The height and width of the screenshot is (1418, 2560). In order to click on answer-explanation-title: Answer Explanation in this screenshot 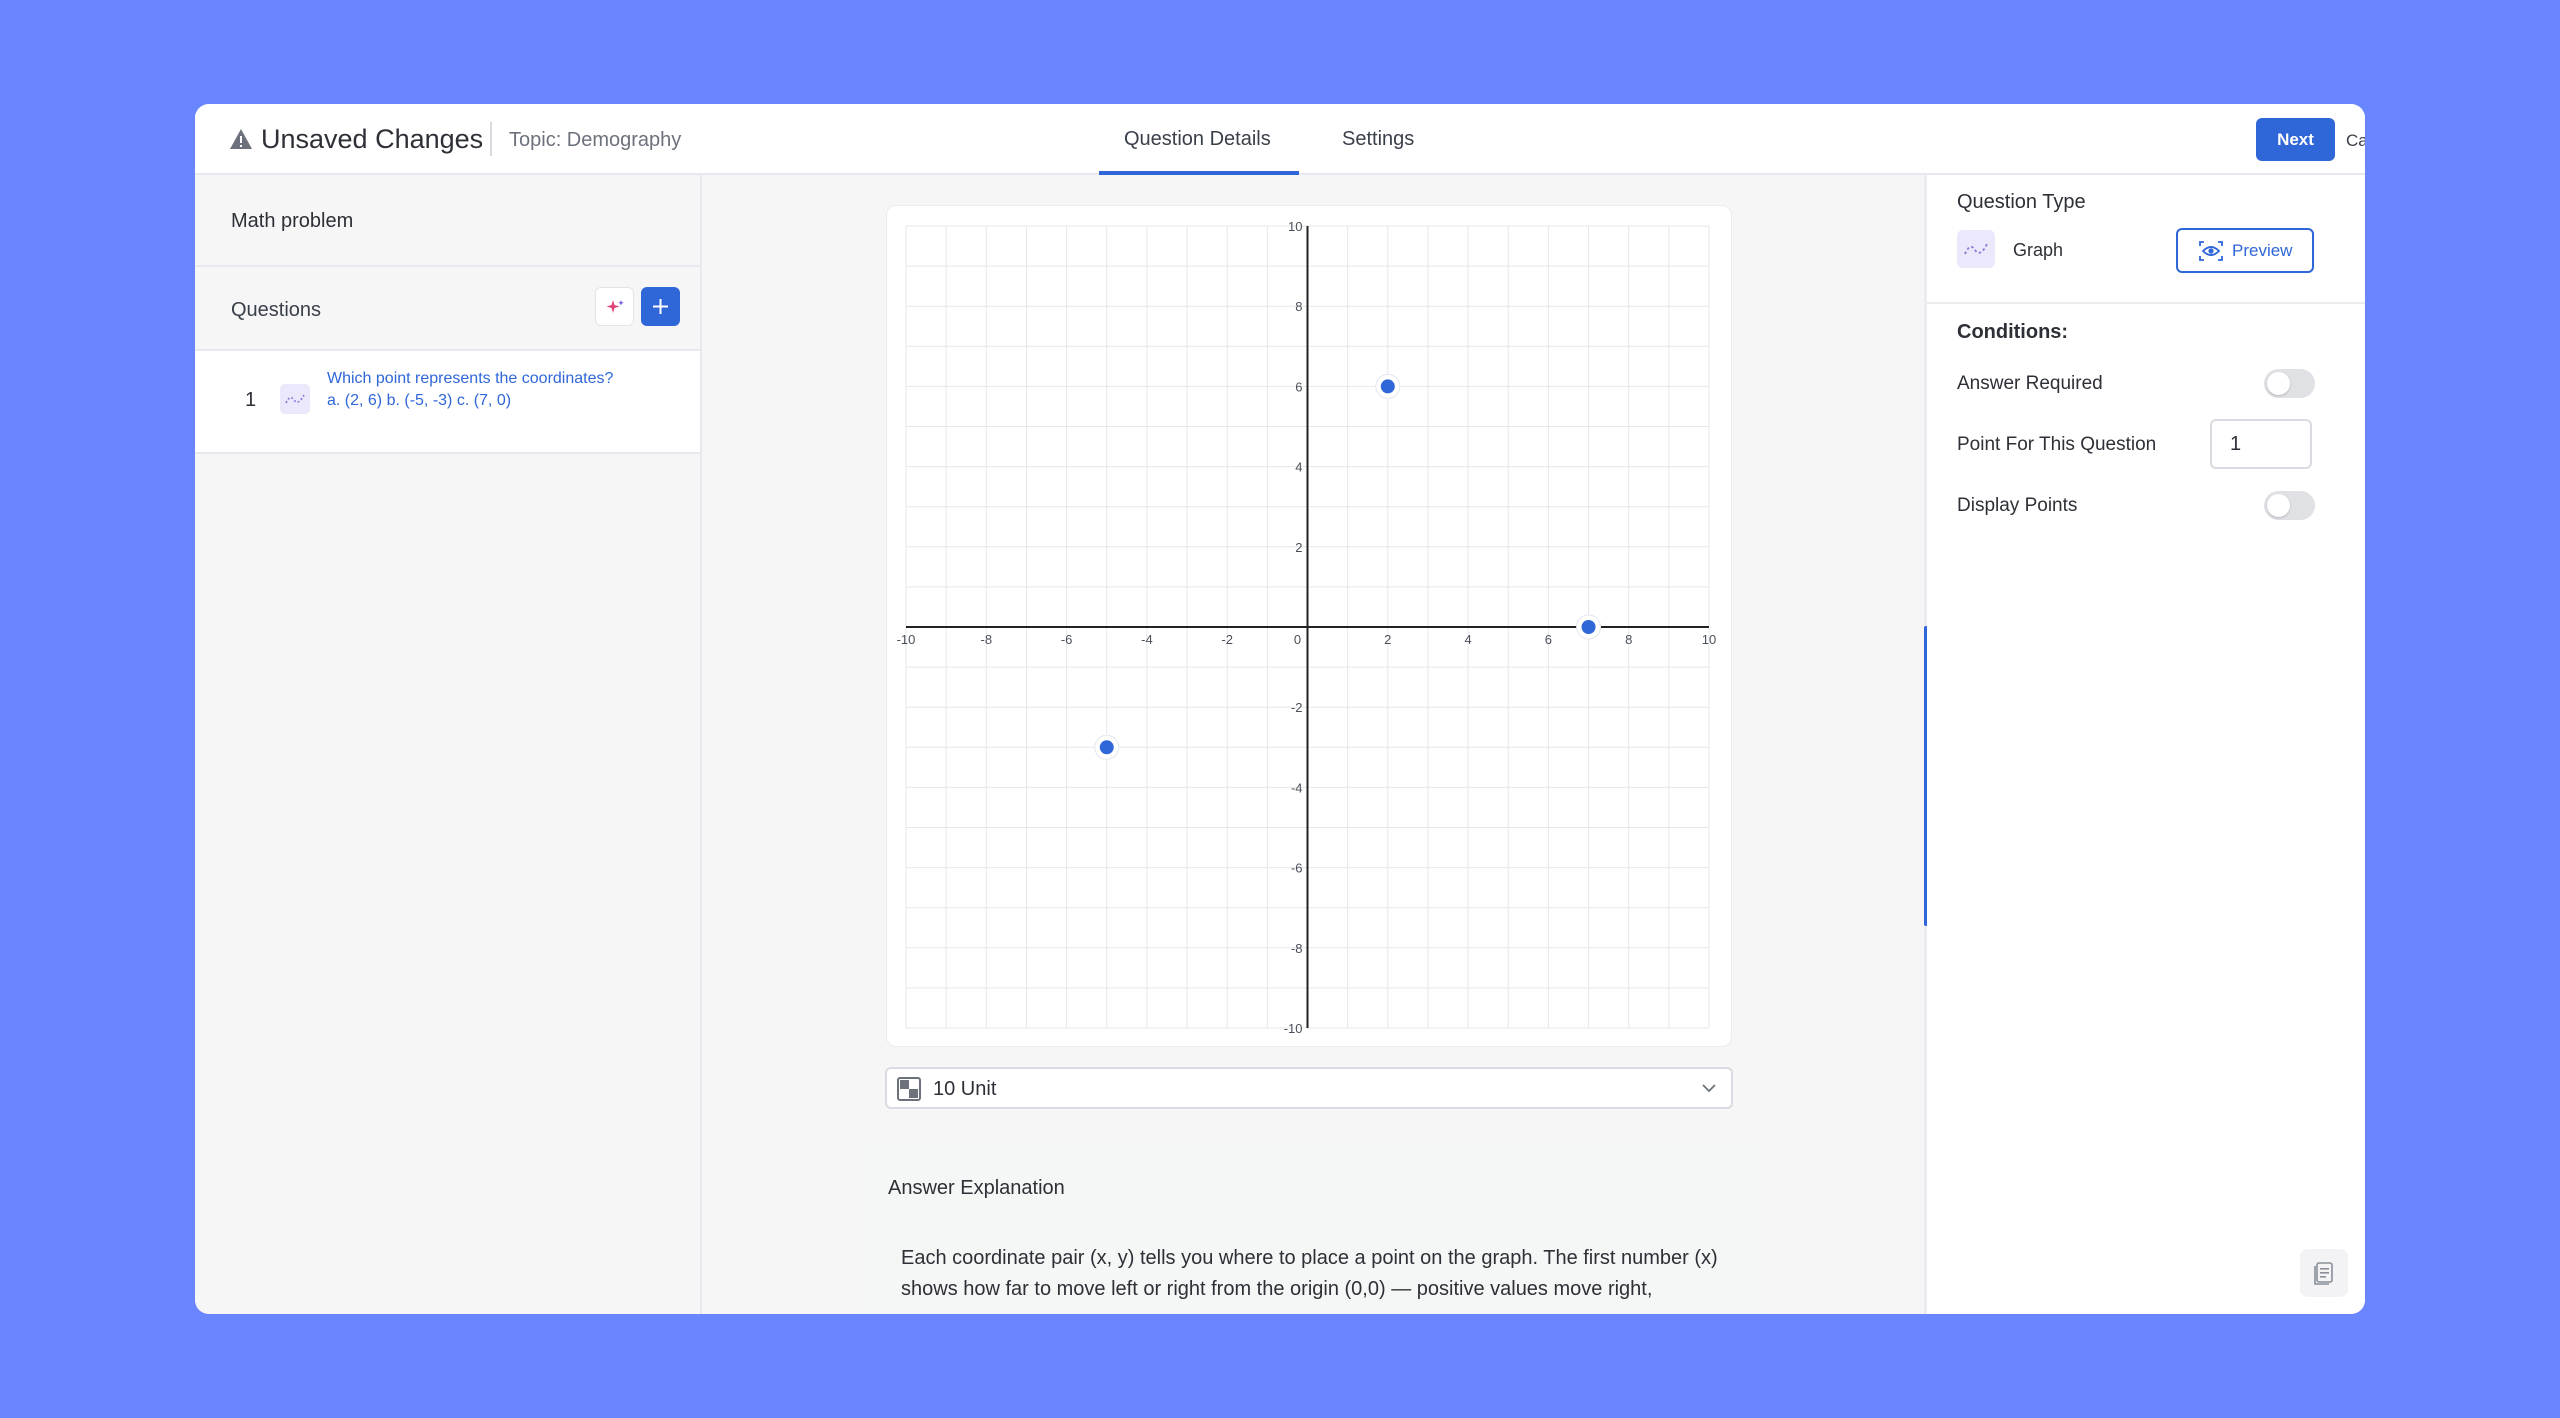, I will do `click(976, 1188)`.